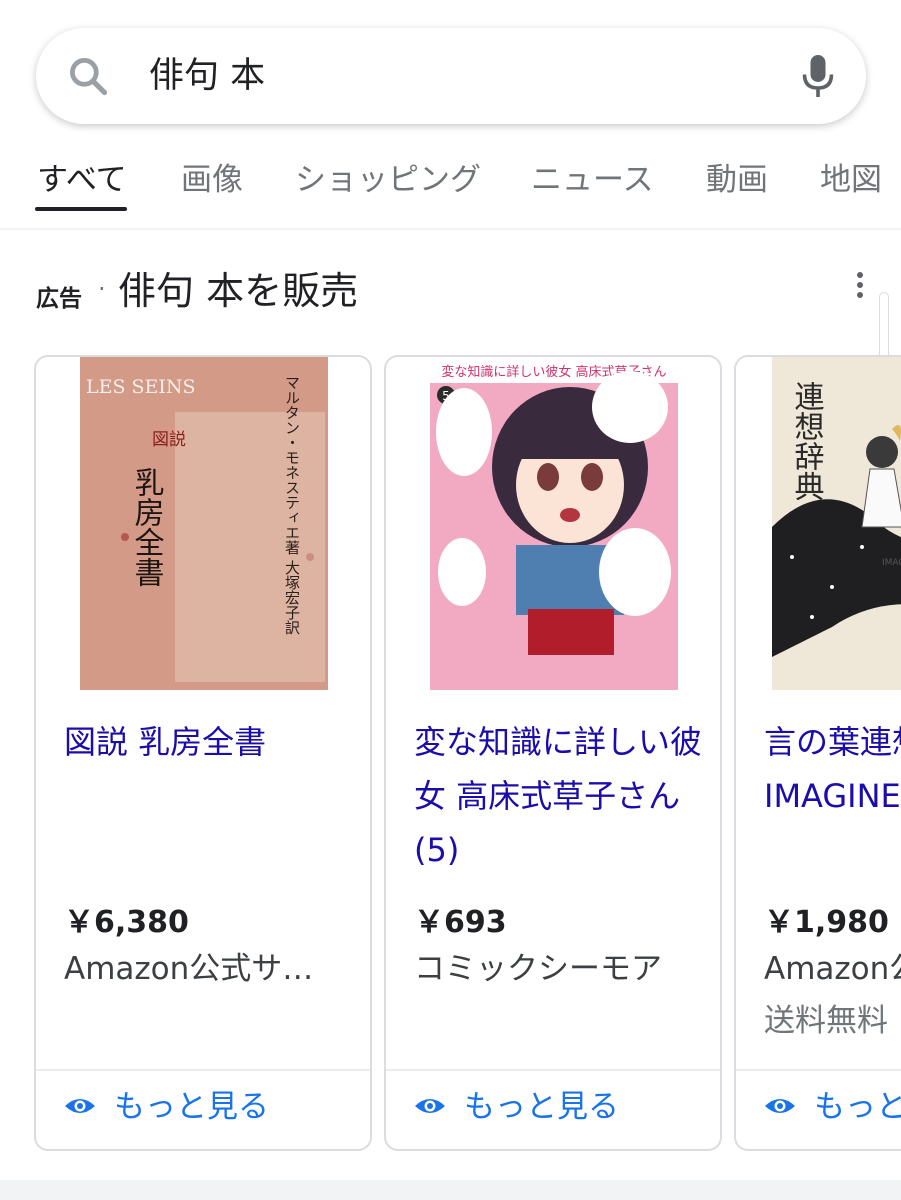 Image resolution: width=901 pixels, height=1200 pixels. I want to click on product-shipping: 送料無料, so click(826, 1021).